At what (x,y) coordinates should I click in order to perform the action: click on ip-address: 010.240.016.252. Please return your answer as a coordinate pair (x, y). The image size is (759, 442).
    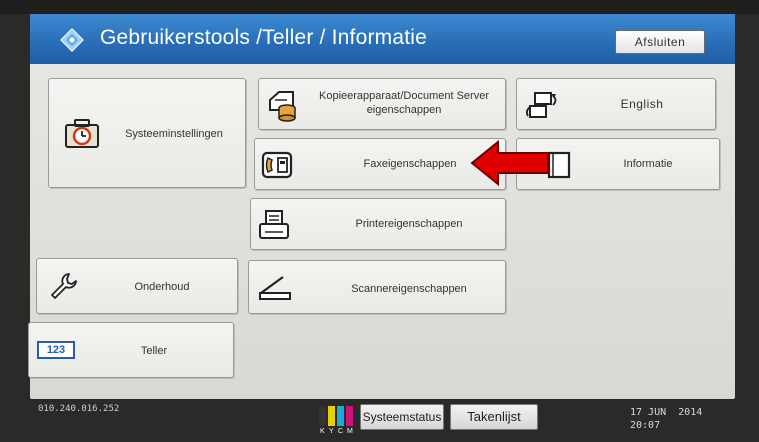
    Looking at the image, I should click on (79, 409).